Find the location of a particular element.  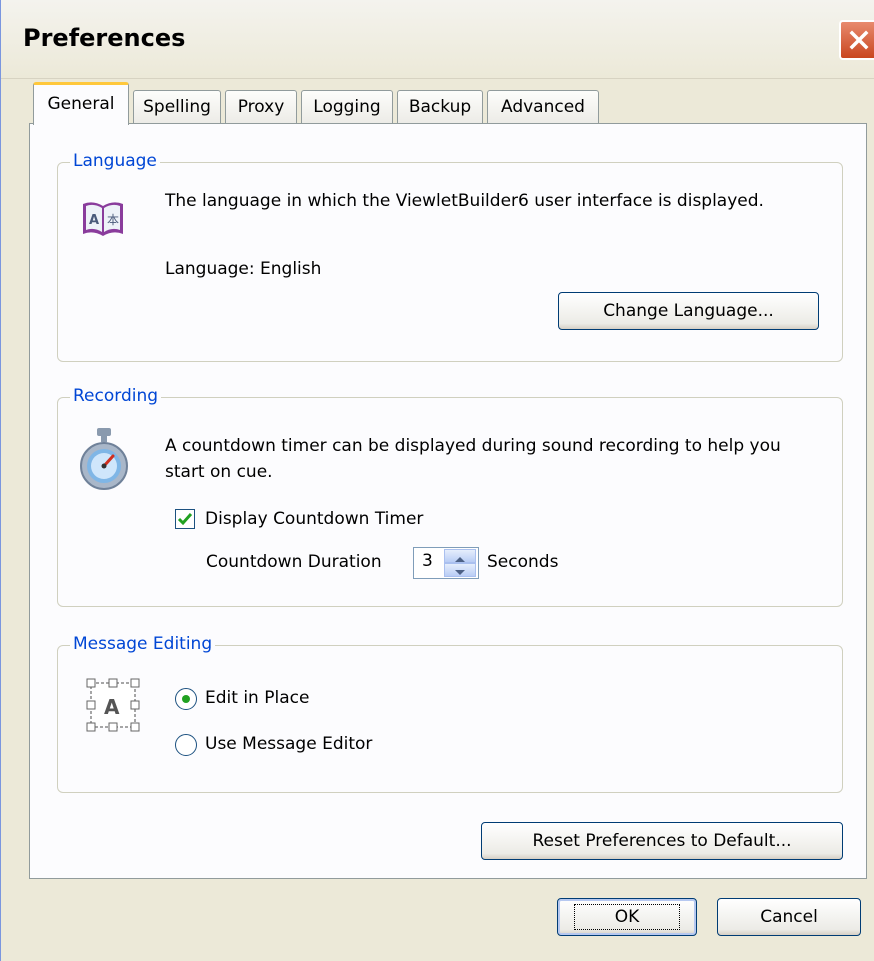

cancel-label: Cancel is located at coordinates (789, 917).